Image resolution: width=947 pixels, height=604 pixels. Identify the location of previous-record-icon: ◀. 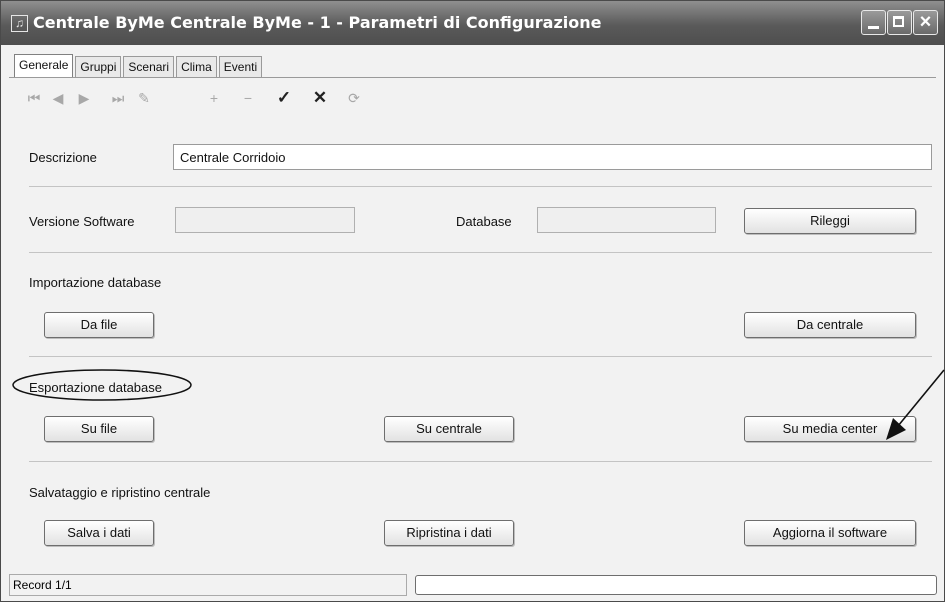
(58, 98).